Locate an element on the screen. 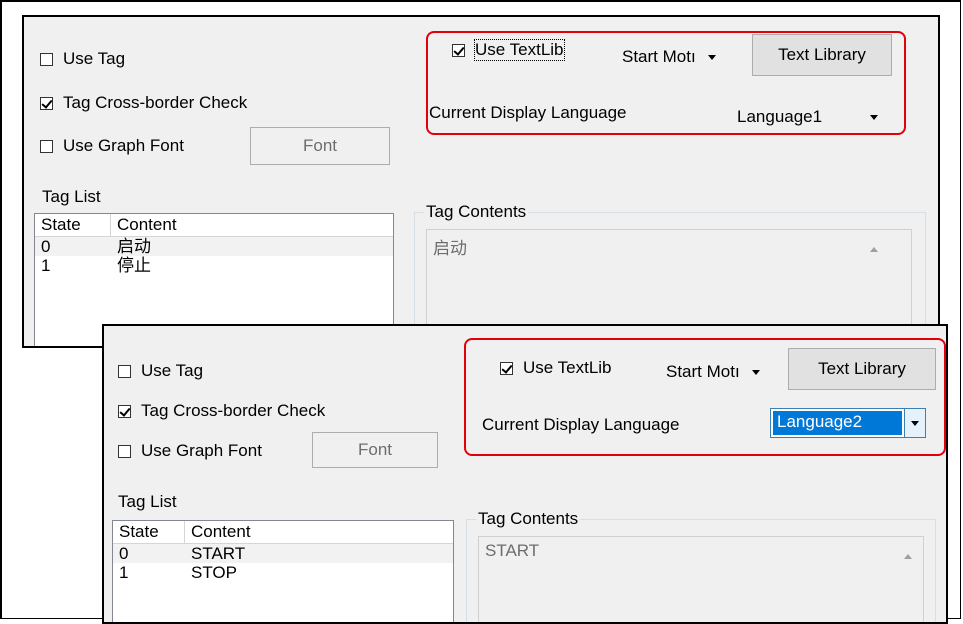  row-content: 启动 is located at coordinates (134, 246).